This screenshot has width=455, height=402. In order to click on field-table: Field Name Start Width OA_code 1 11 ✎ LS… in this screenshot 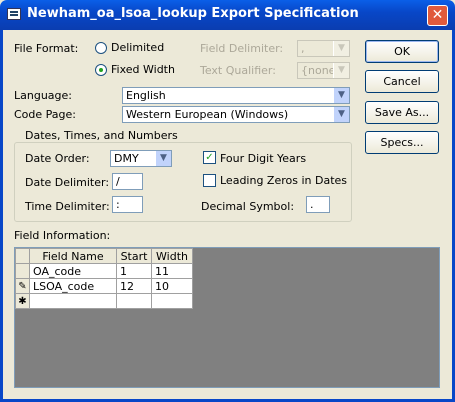, I will do `click(104, 278)`.